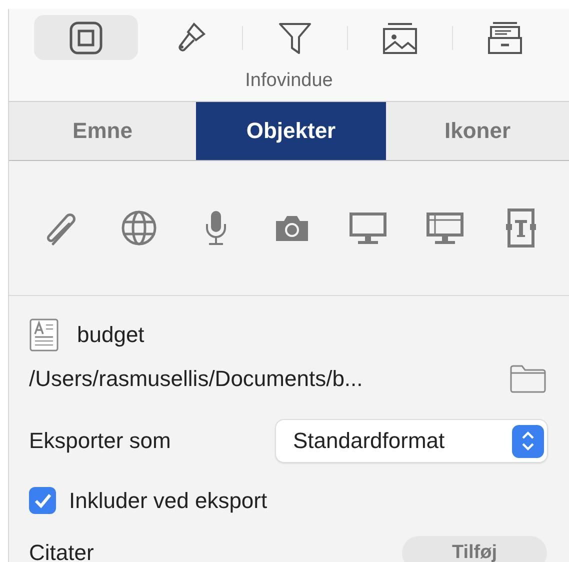 The width and height of the screenshot is (569, 562). Describe the element at coordinates (100, 441) in the screenshot. I see `export-label: Eksporter som` at that location.